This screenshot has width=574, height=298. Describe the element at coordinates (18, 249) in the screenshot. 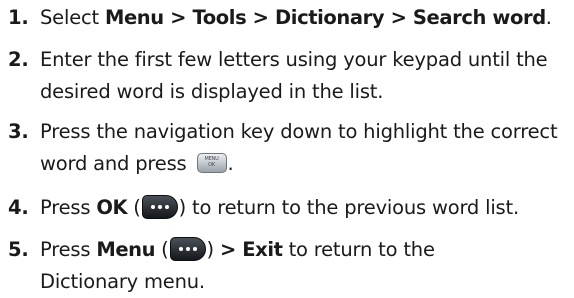

I see `step-number: 5.` at that location.